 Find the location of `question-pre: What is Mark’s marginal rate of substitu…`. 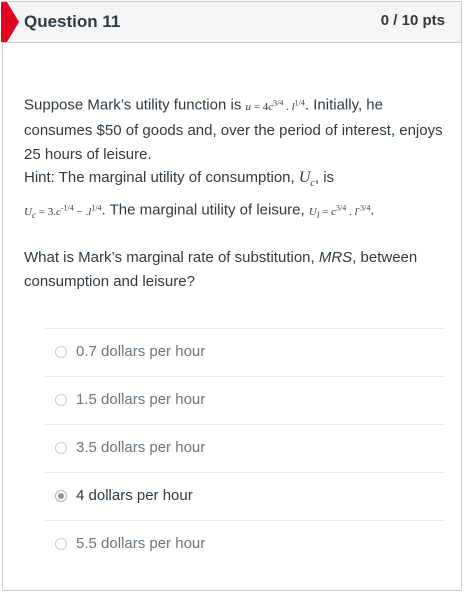

question-pre: What is Mark’s marginal rate of substitu… is located at coordinates (171, 257).